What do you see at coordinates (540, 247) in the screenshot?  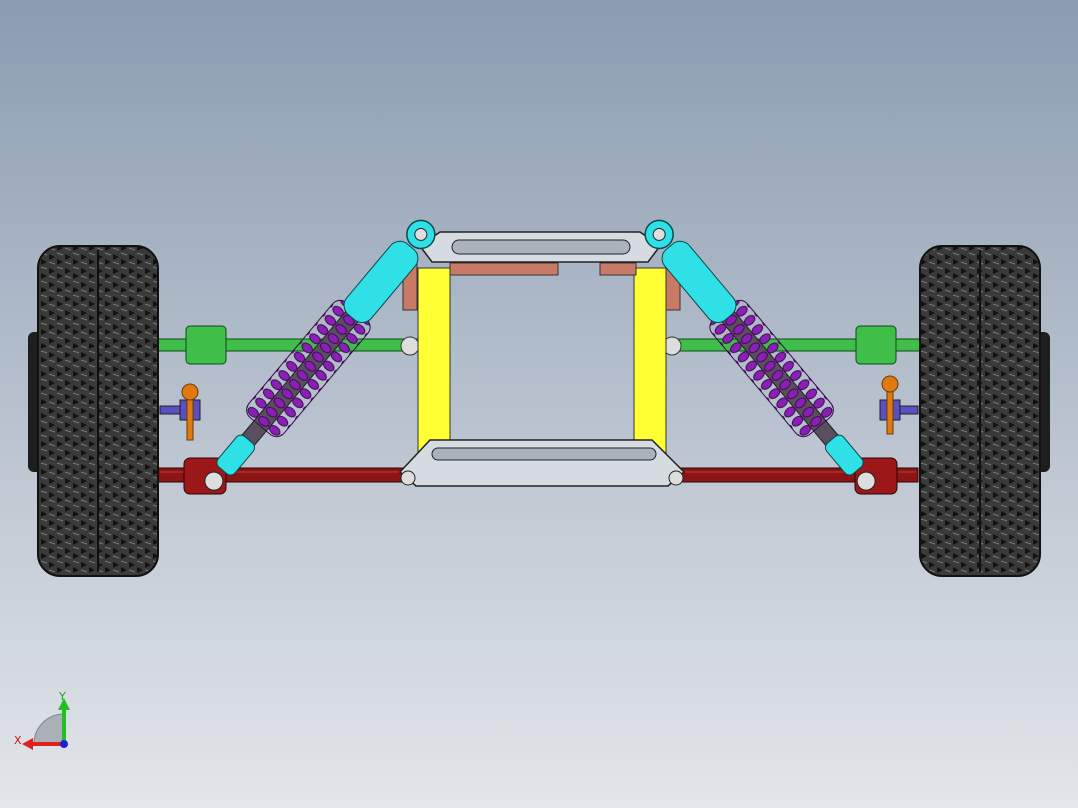 I see `upper-crossmember` at bounding box center [540, 247].